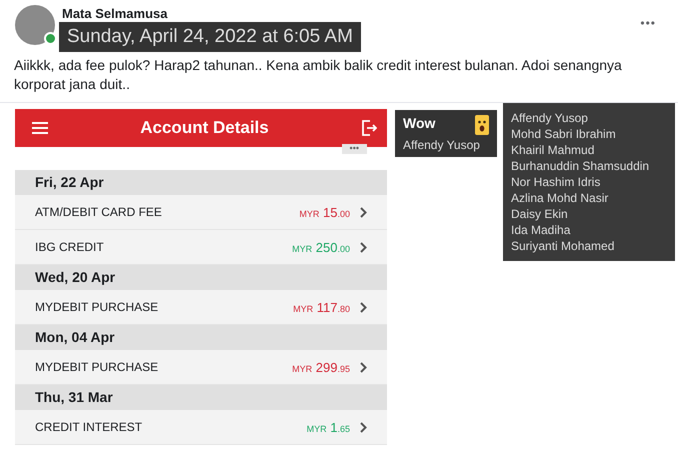  I want to click on date-header: Thu, 31 Mar, so click(201, 397).